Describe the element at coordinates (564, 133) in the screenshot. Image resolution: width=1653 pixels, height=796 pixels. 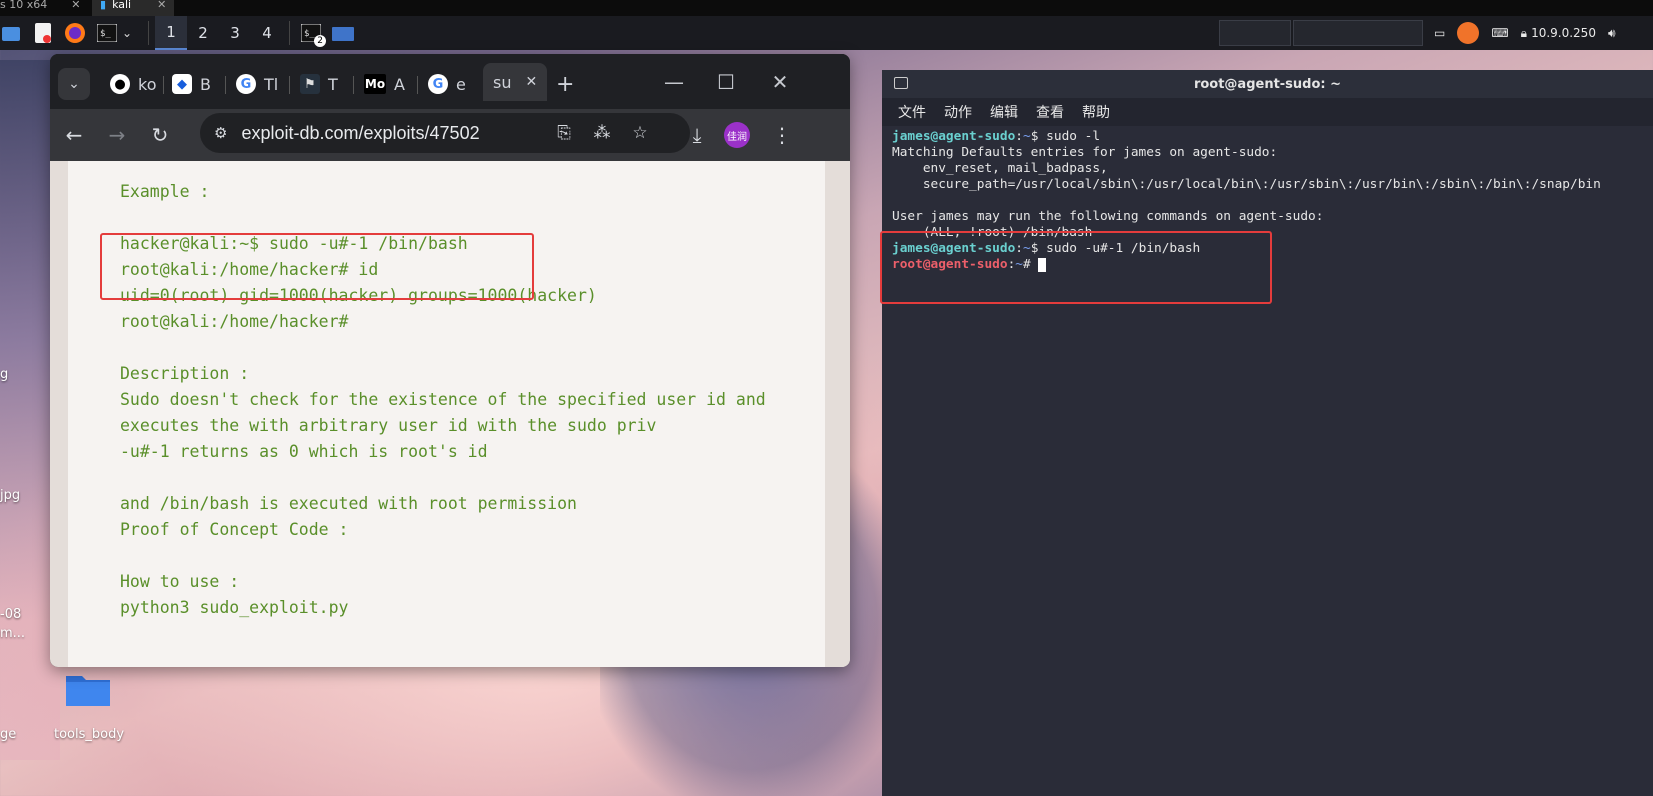
I see `install-app-icon: ⎘` at that location.